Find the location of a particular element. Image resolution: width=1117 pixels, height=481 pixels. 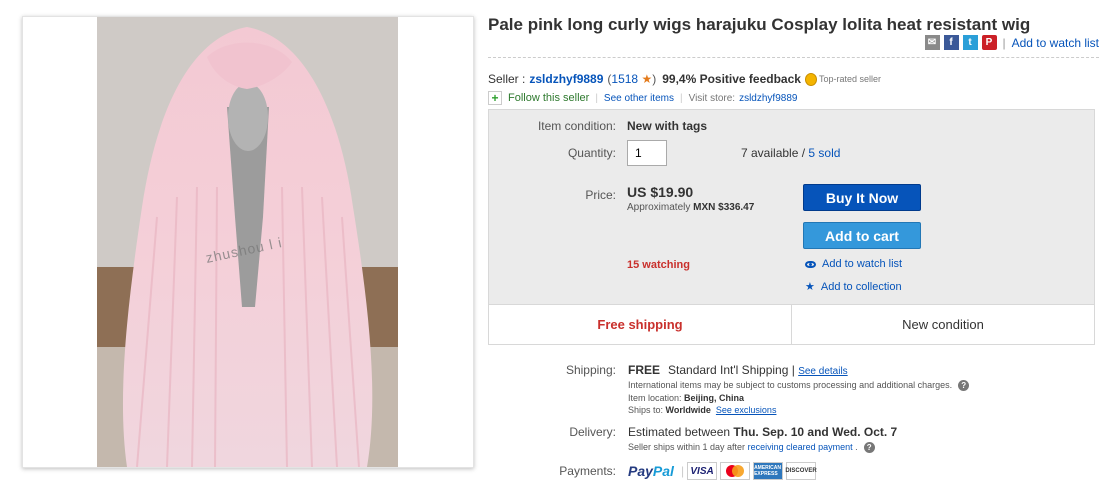

paypal-logo: PayPal is located at coordinates (651, 471).